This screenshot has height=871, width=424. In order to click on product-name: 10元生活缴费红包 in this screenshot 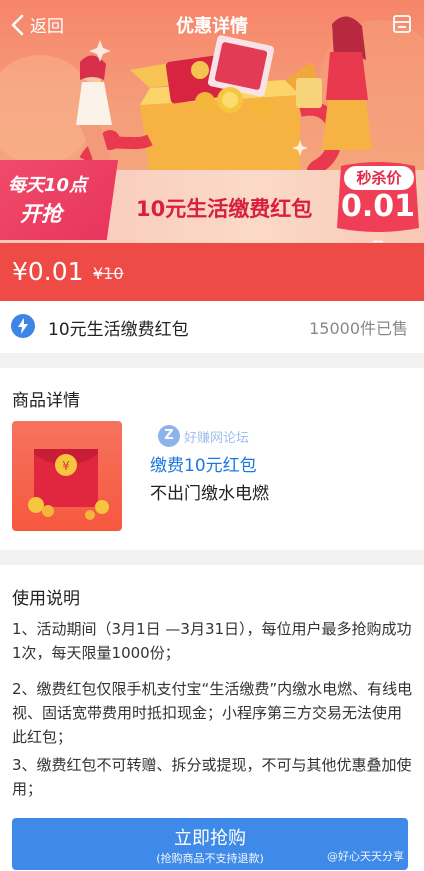, I will do `click(118, 330)`.